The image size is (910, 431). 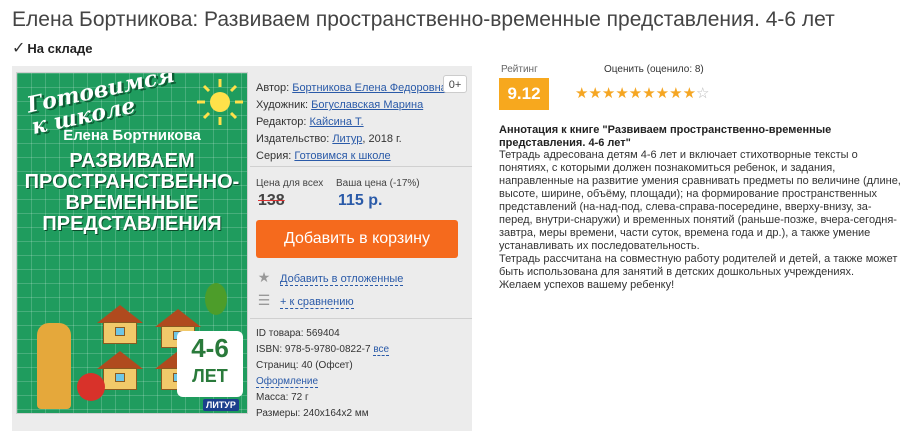 I want to click on rating-value: 9.12, so click(x=524, y=94).